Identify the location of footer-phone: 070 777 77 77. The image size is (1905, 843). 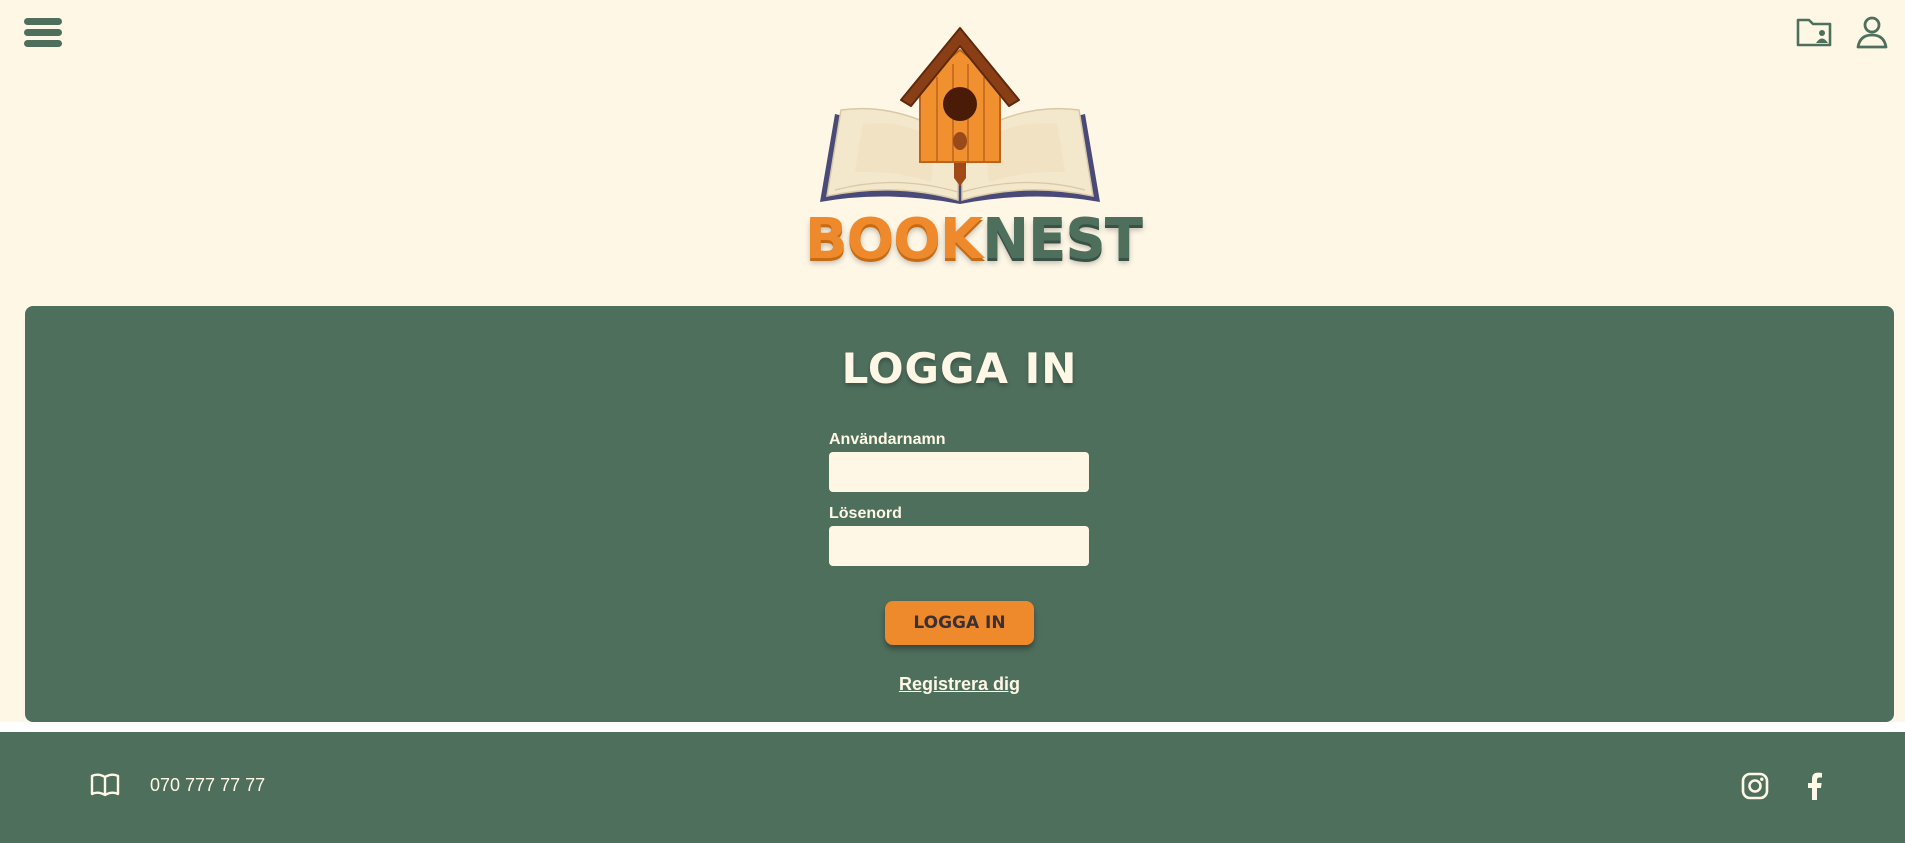
(208, 785).